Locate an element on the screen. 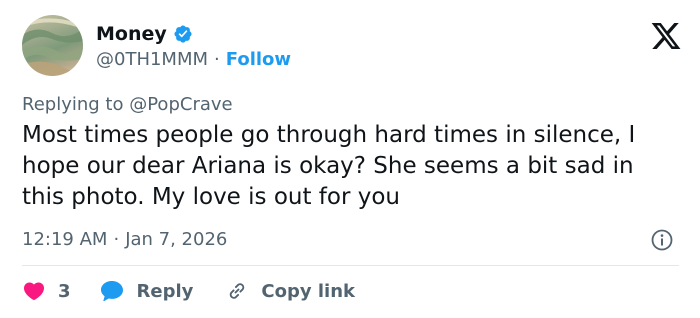 This screenshot has height=318, width=700. author-handle-row: @0TH1MMM · Follow is located at coordinates (193, 60).